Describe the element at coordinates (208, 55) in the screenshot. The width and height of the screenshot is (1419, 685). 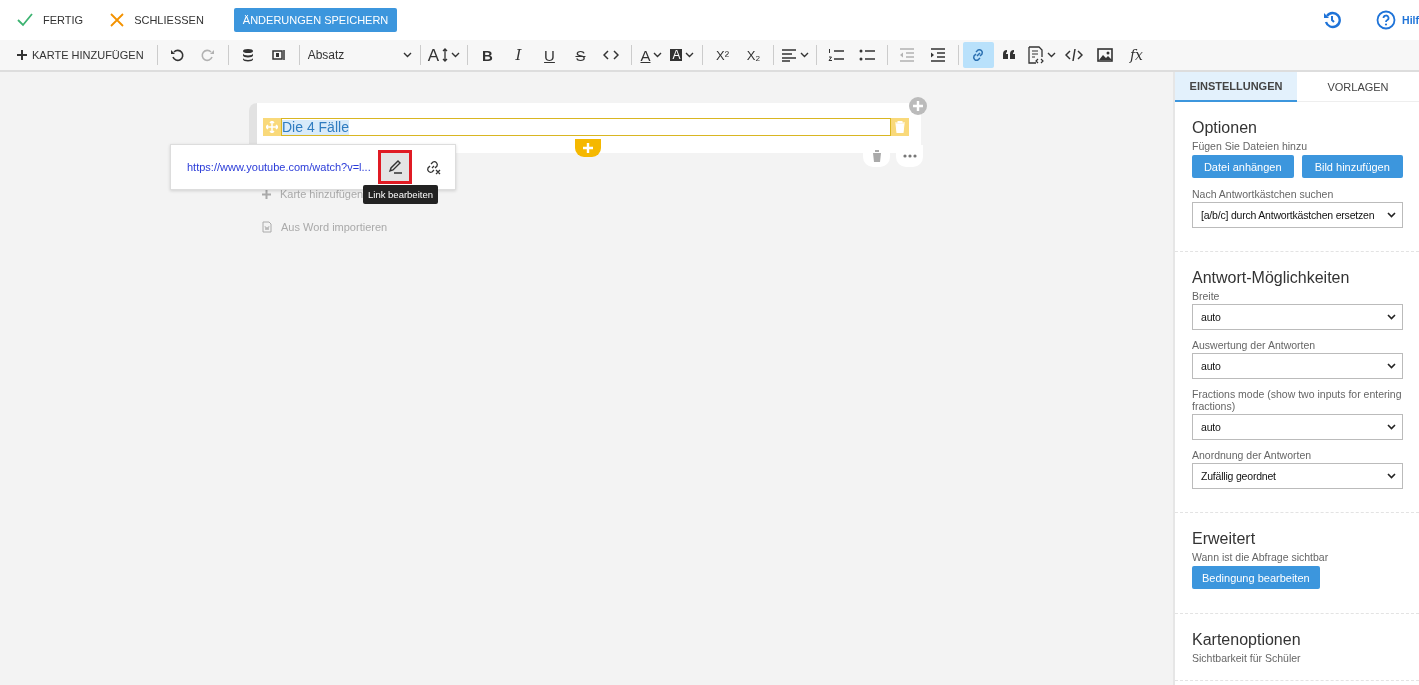
I see `redo-icon` at that location.